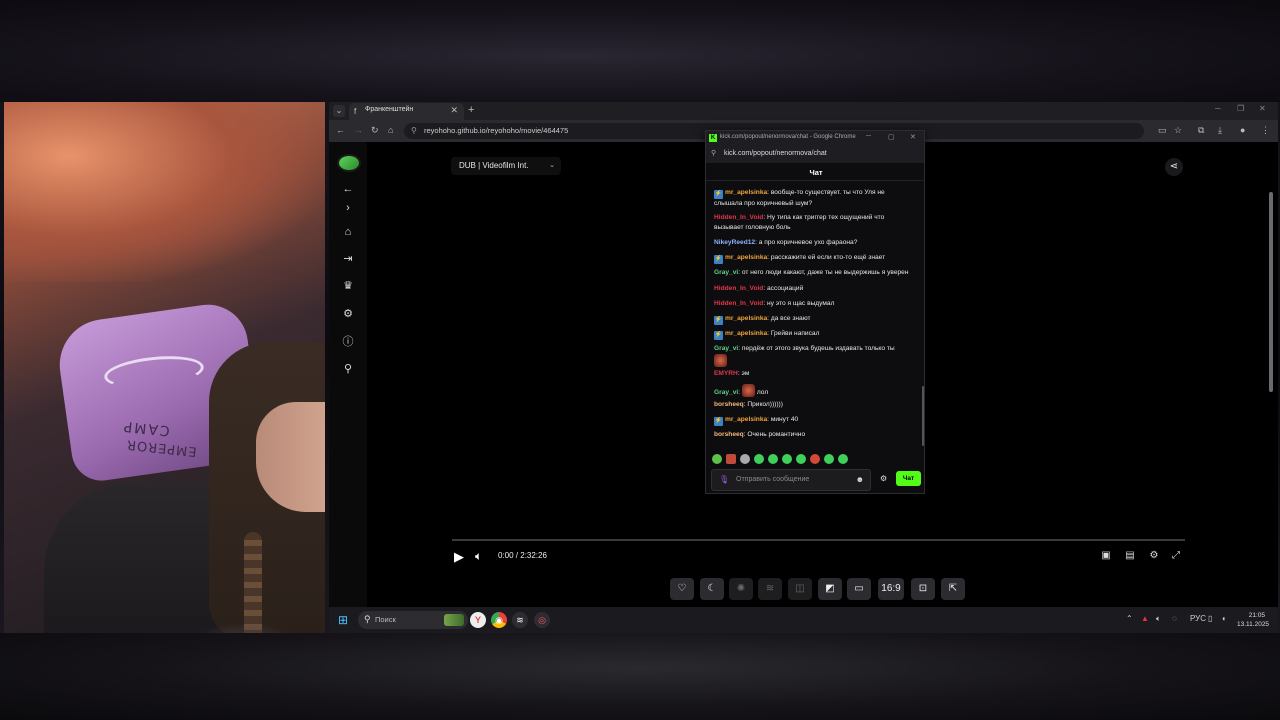 The image size is (1280, 720). I want to click on ambient-button: ✺, so click(741, 589).